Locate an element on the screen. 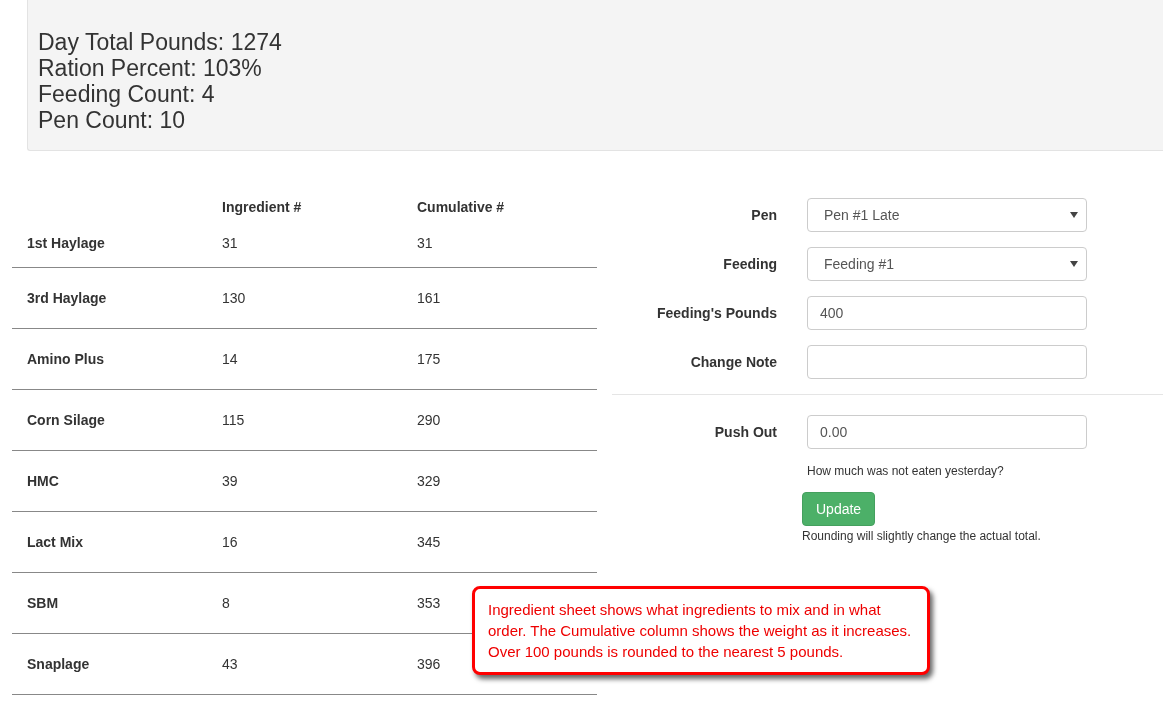  table-cell: 175 is located at coordinates (499, 359).